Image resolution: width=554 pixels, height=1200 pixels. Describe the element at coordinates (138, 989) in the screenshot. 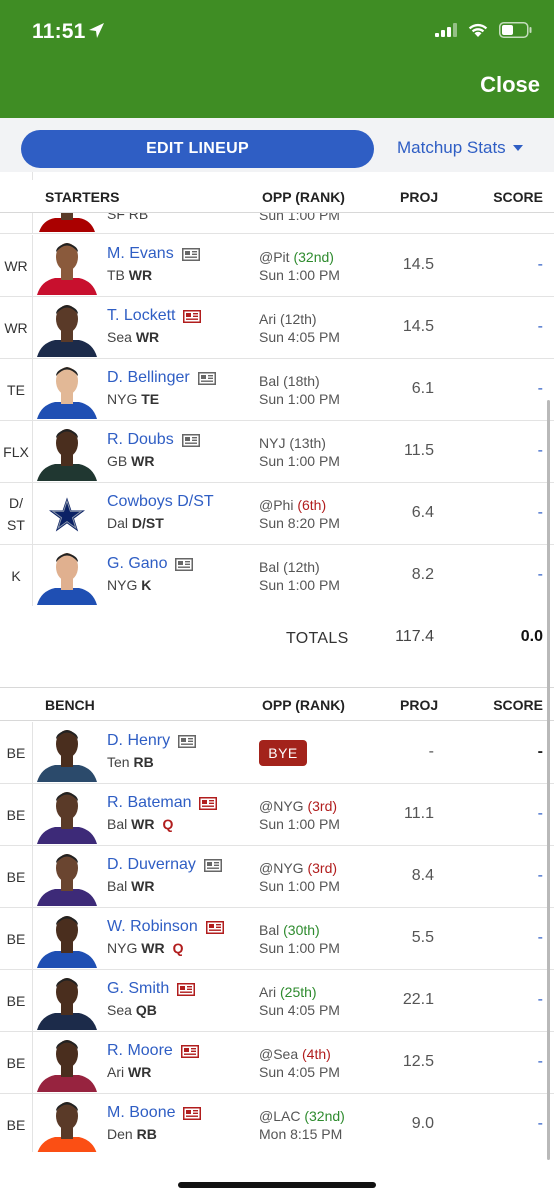

I see `player-name-link: G. Smith` at that location.